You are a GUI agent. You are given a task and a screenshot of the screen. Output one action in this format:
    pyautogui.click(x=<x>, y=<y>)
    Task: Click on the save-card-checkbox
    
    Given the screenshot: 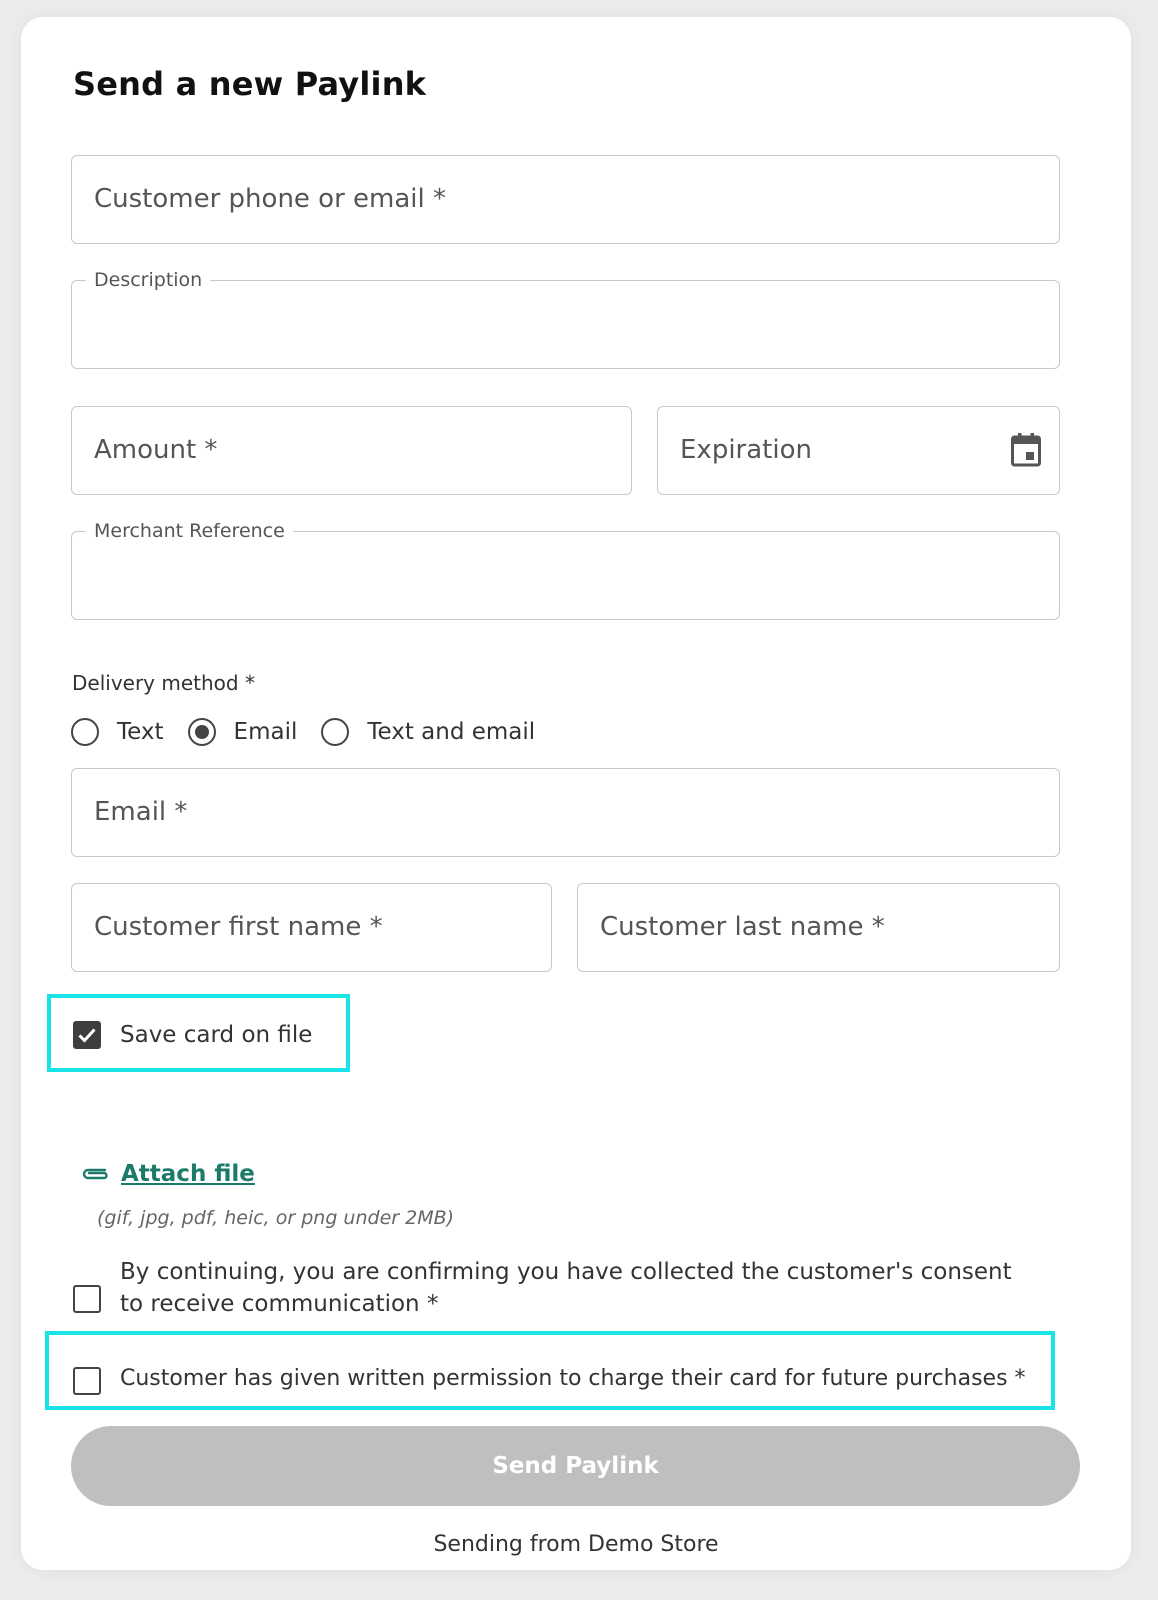 What is the action you would take?
    pyautogui.click(x=87, y=1035)
    